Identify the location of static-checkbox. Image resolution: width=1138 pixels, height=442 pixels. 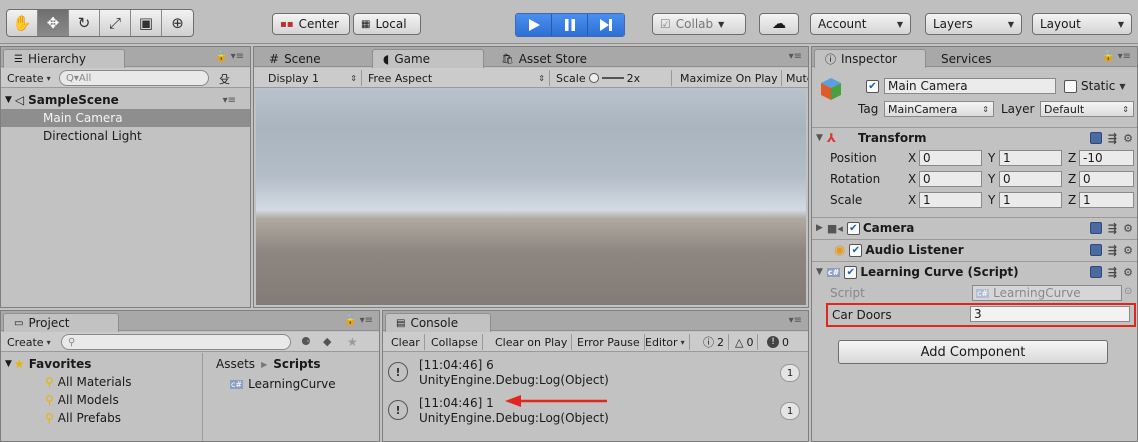
(1070, 86).